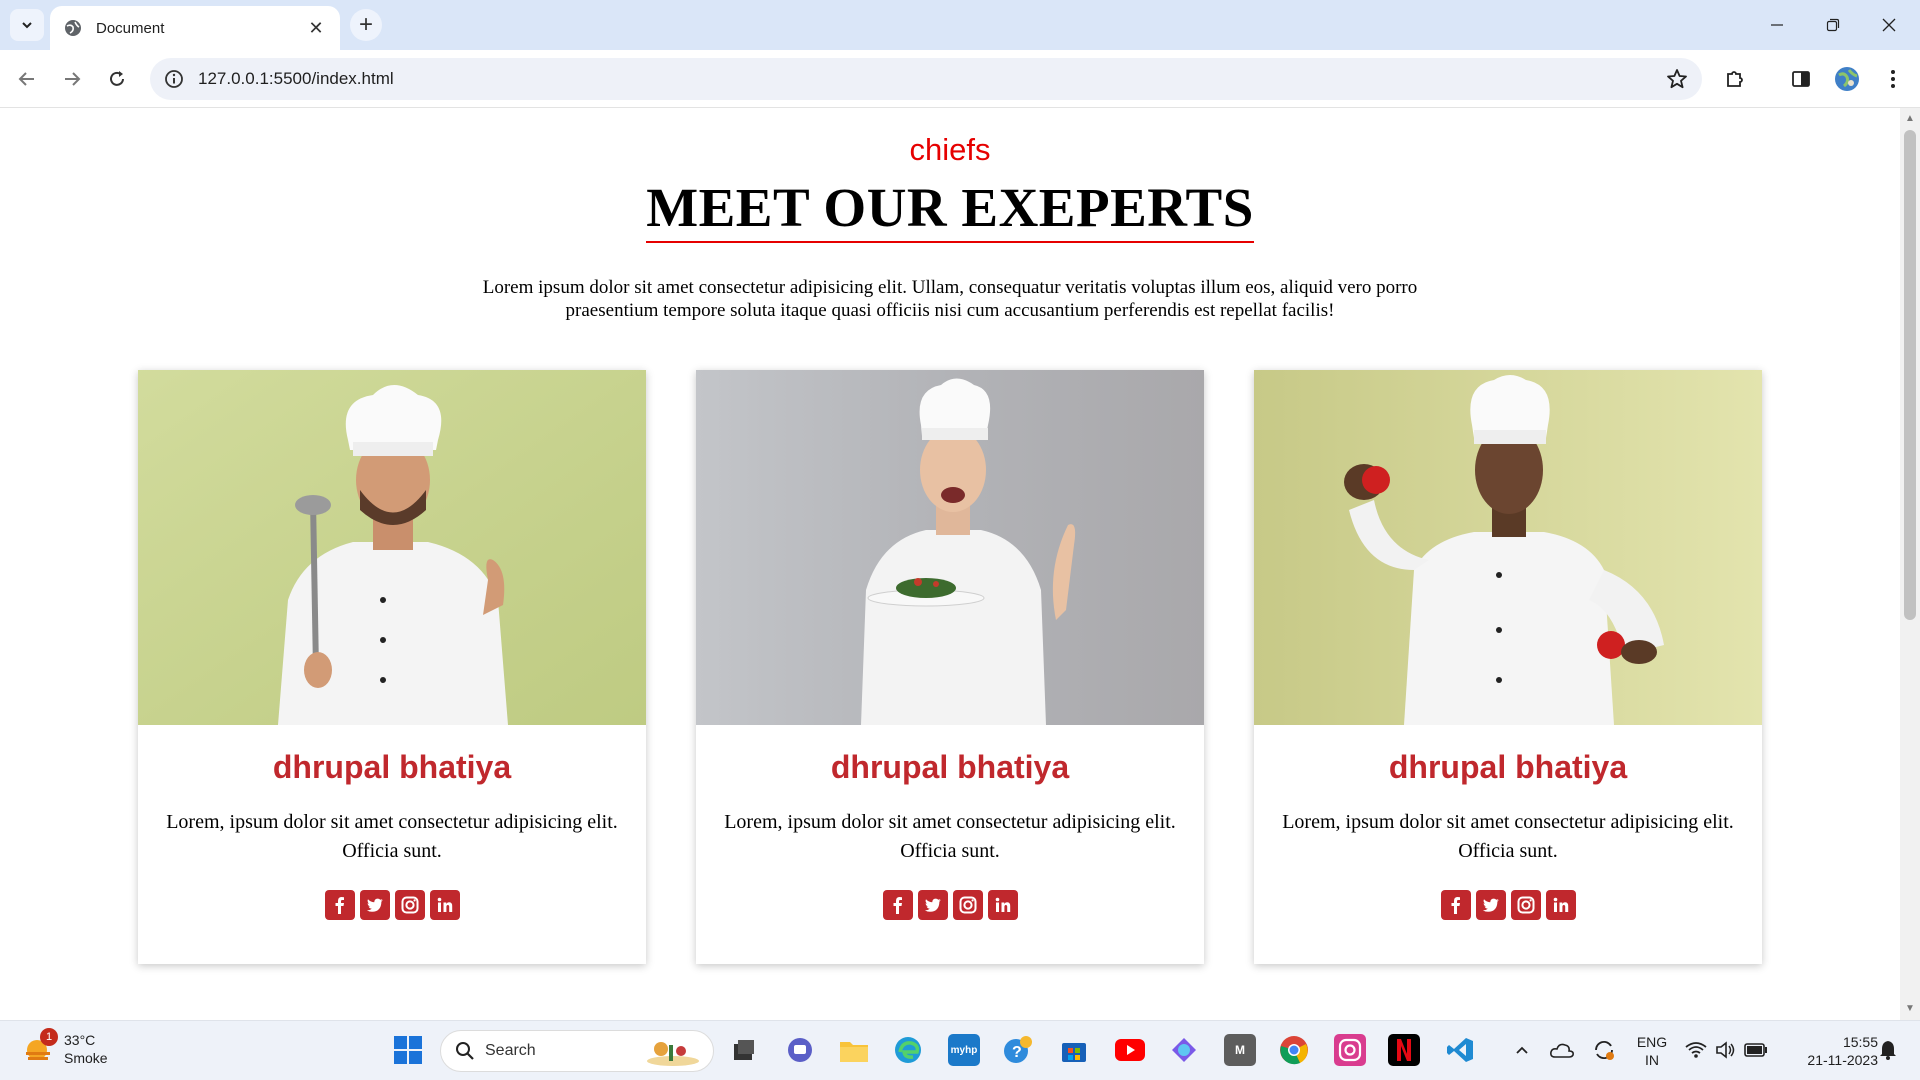  Describe the element at coordinates (950, 149) in the screenshot. I see `section-subtitle: chiefs` at that location.